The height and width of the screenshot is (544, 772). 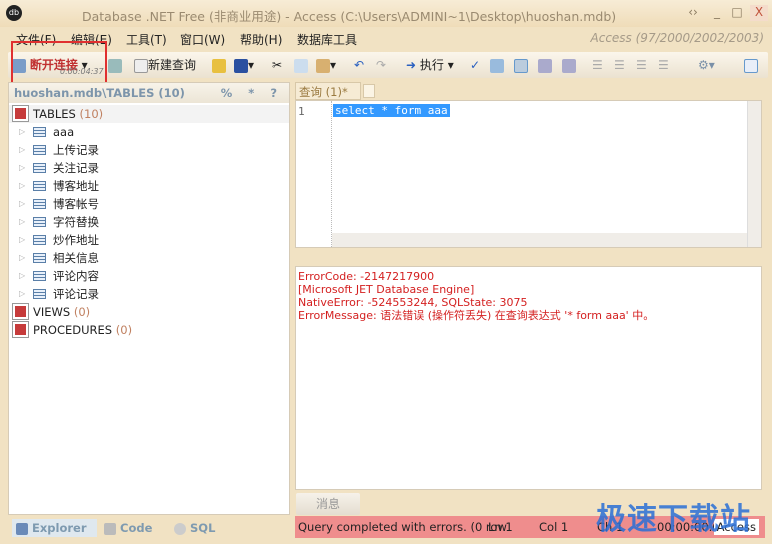 What do you see at coordinates (663, 65) in the screenshot?
I see `uncomment-icon: ☰` at bounding box center [663, 65].